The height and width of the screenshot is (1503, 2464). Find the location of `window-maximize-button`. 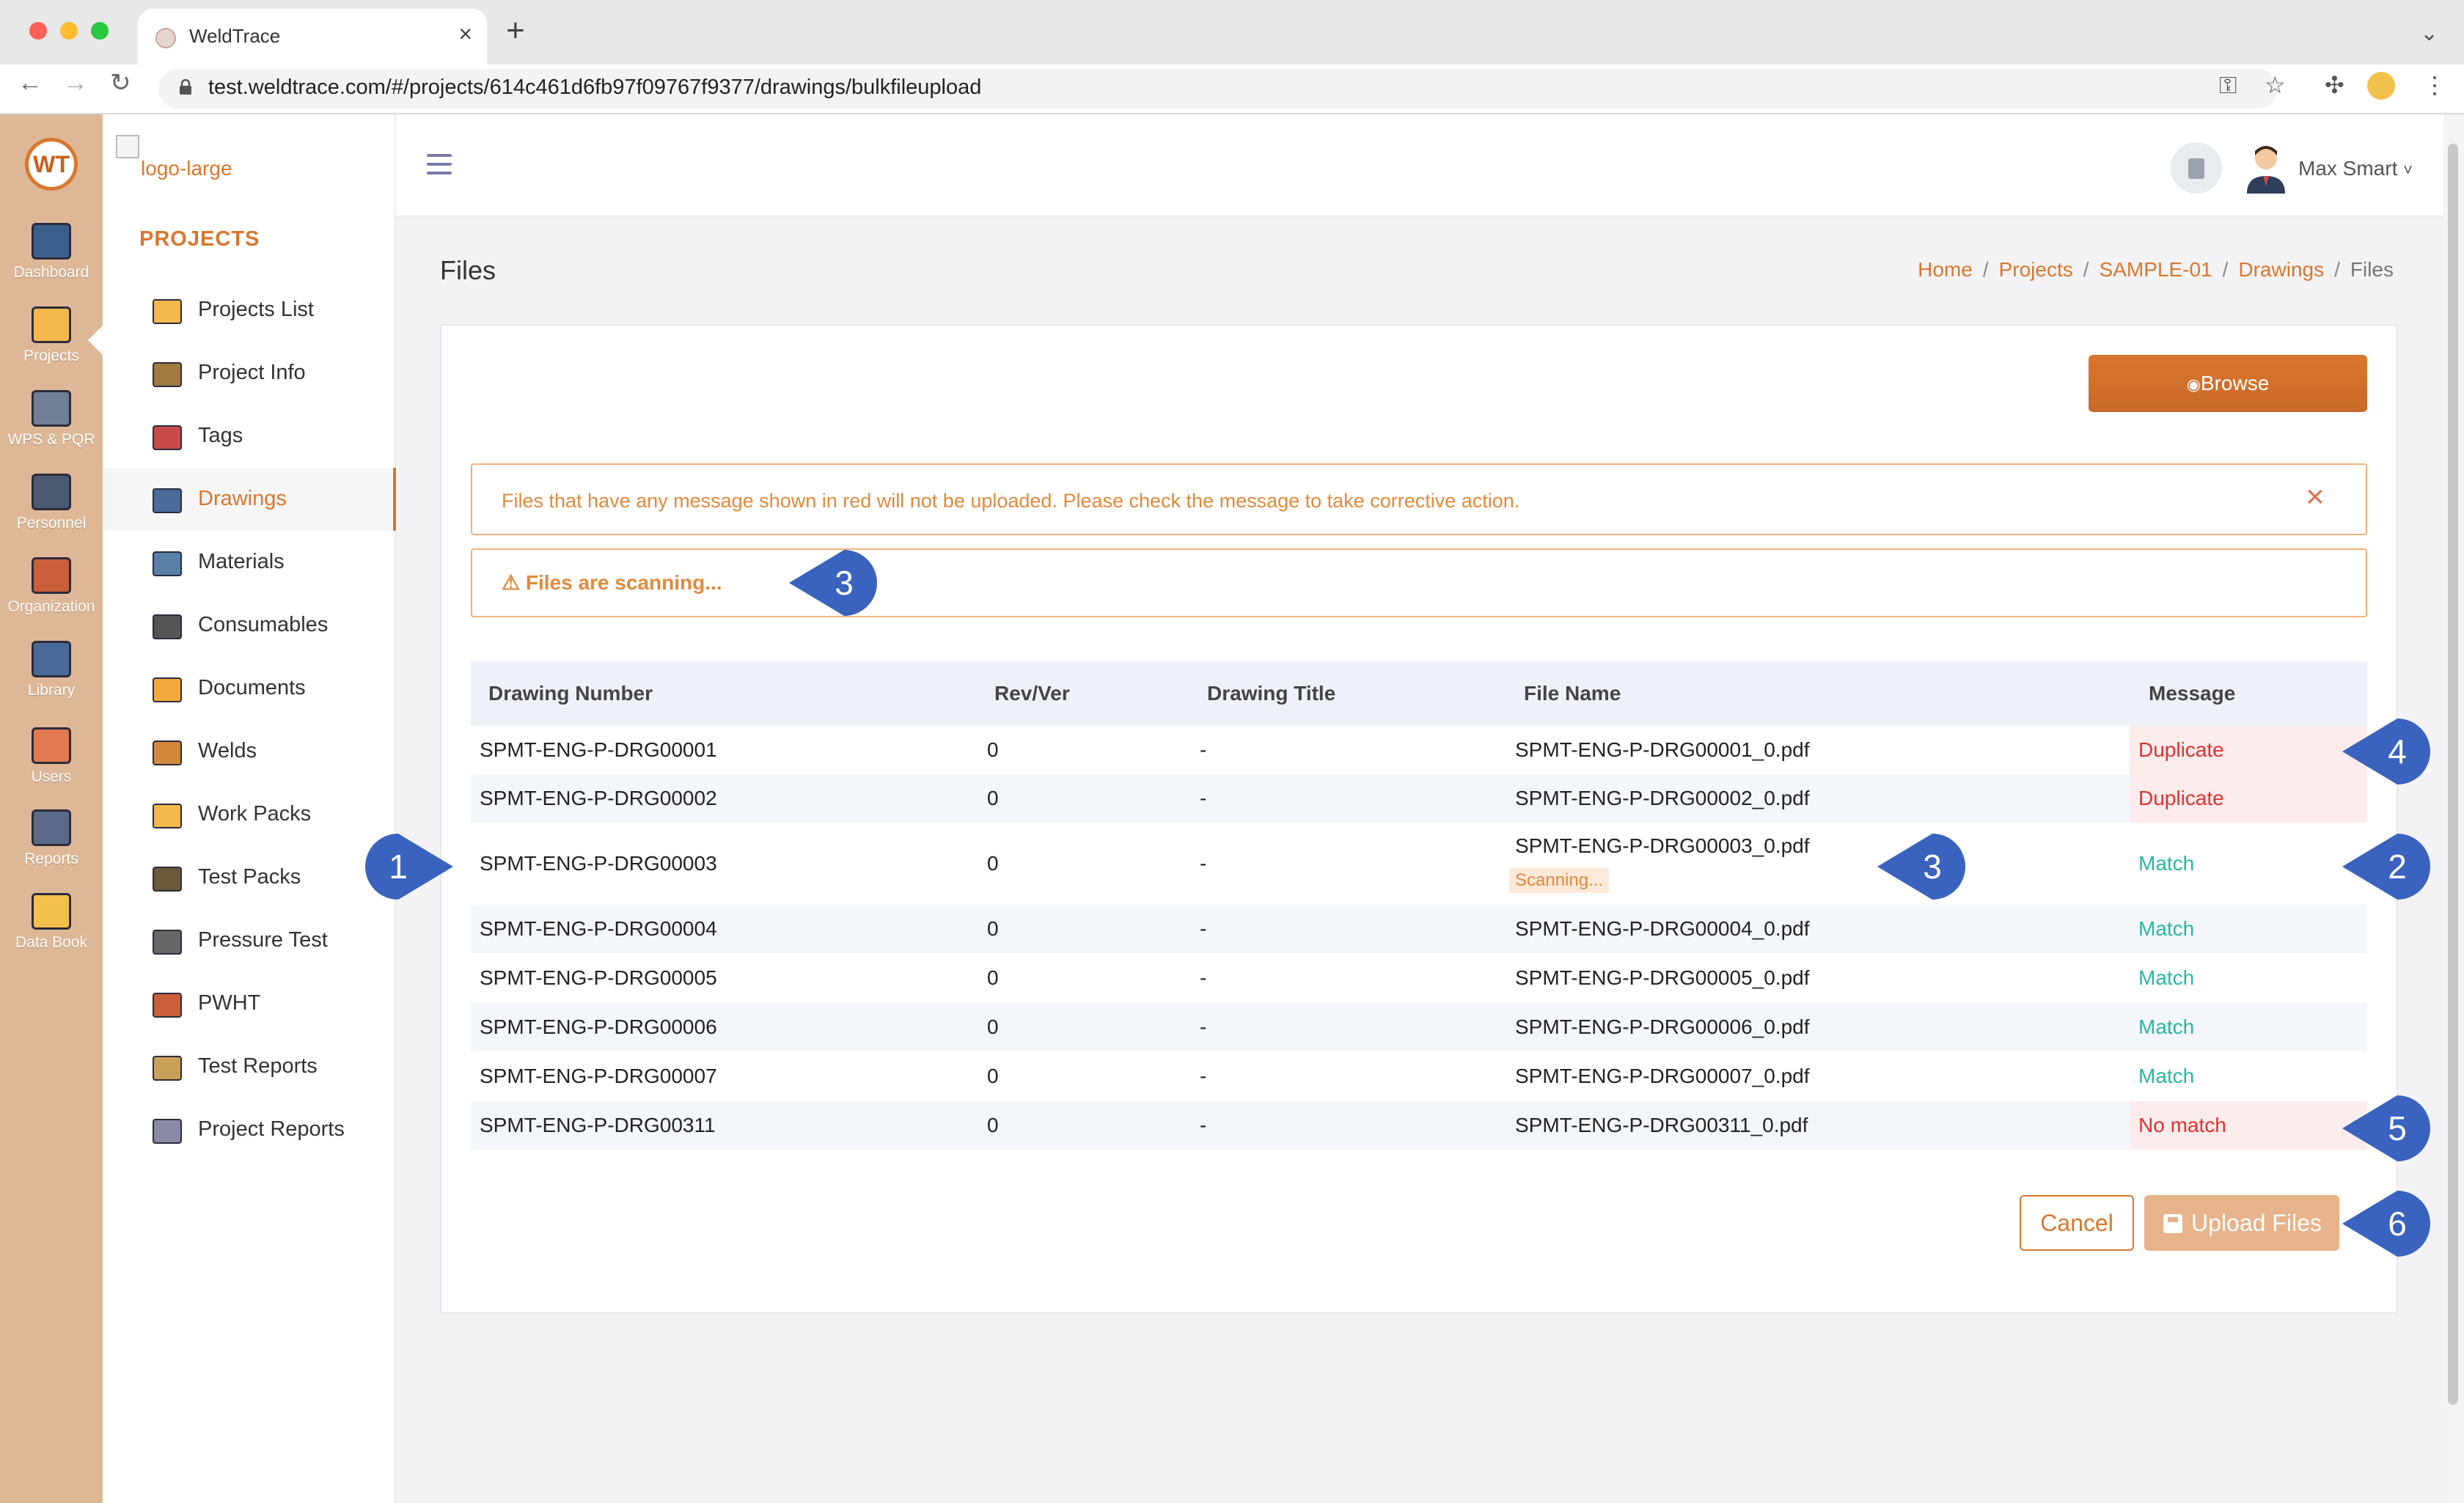

window-maximize-button is located at coordinates (100, 31).